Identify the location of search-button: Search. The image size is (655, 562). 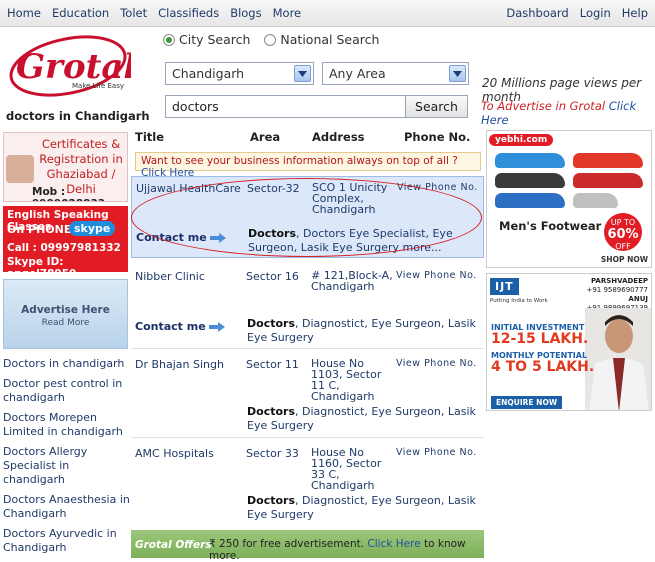
(436, 106).